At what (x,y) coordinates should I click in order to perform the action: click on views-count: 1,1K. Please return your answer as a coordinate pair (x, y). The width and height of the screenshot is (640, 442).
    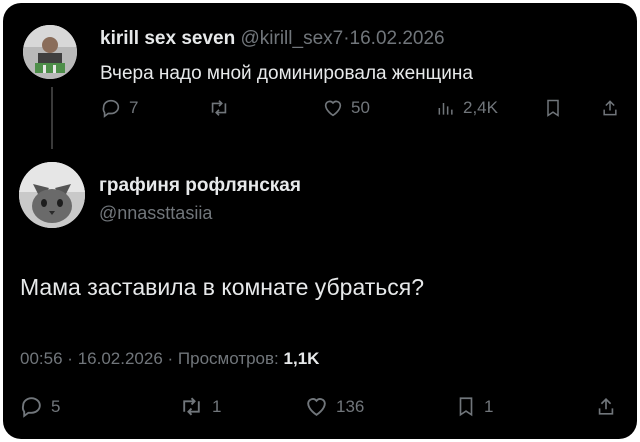
    Looking at the image, I should click on (302, 358).